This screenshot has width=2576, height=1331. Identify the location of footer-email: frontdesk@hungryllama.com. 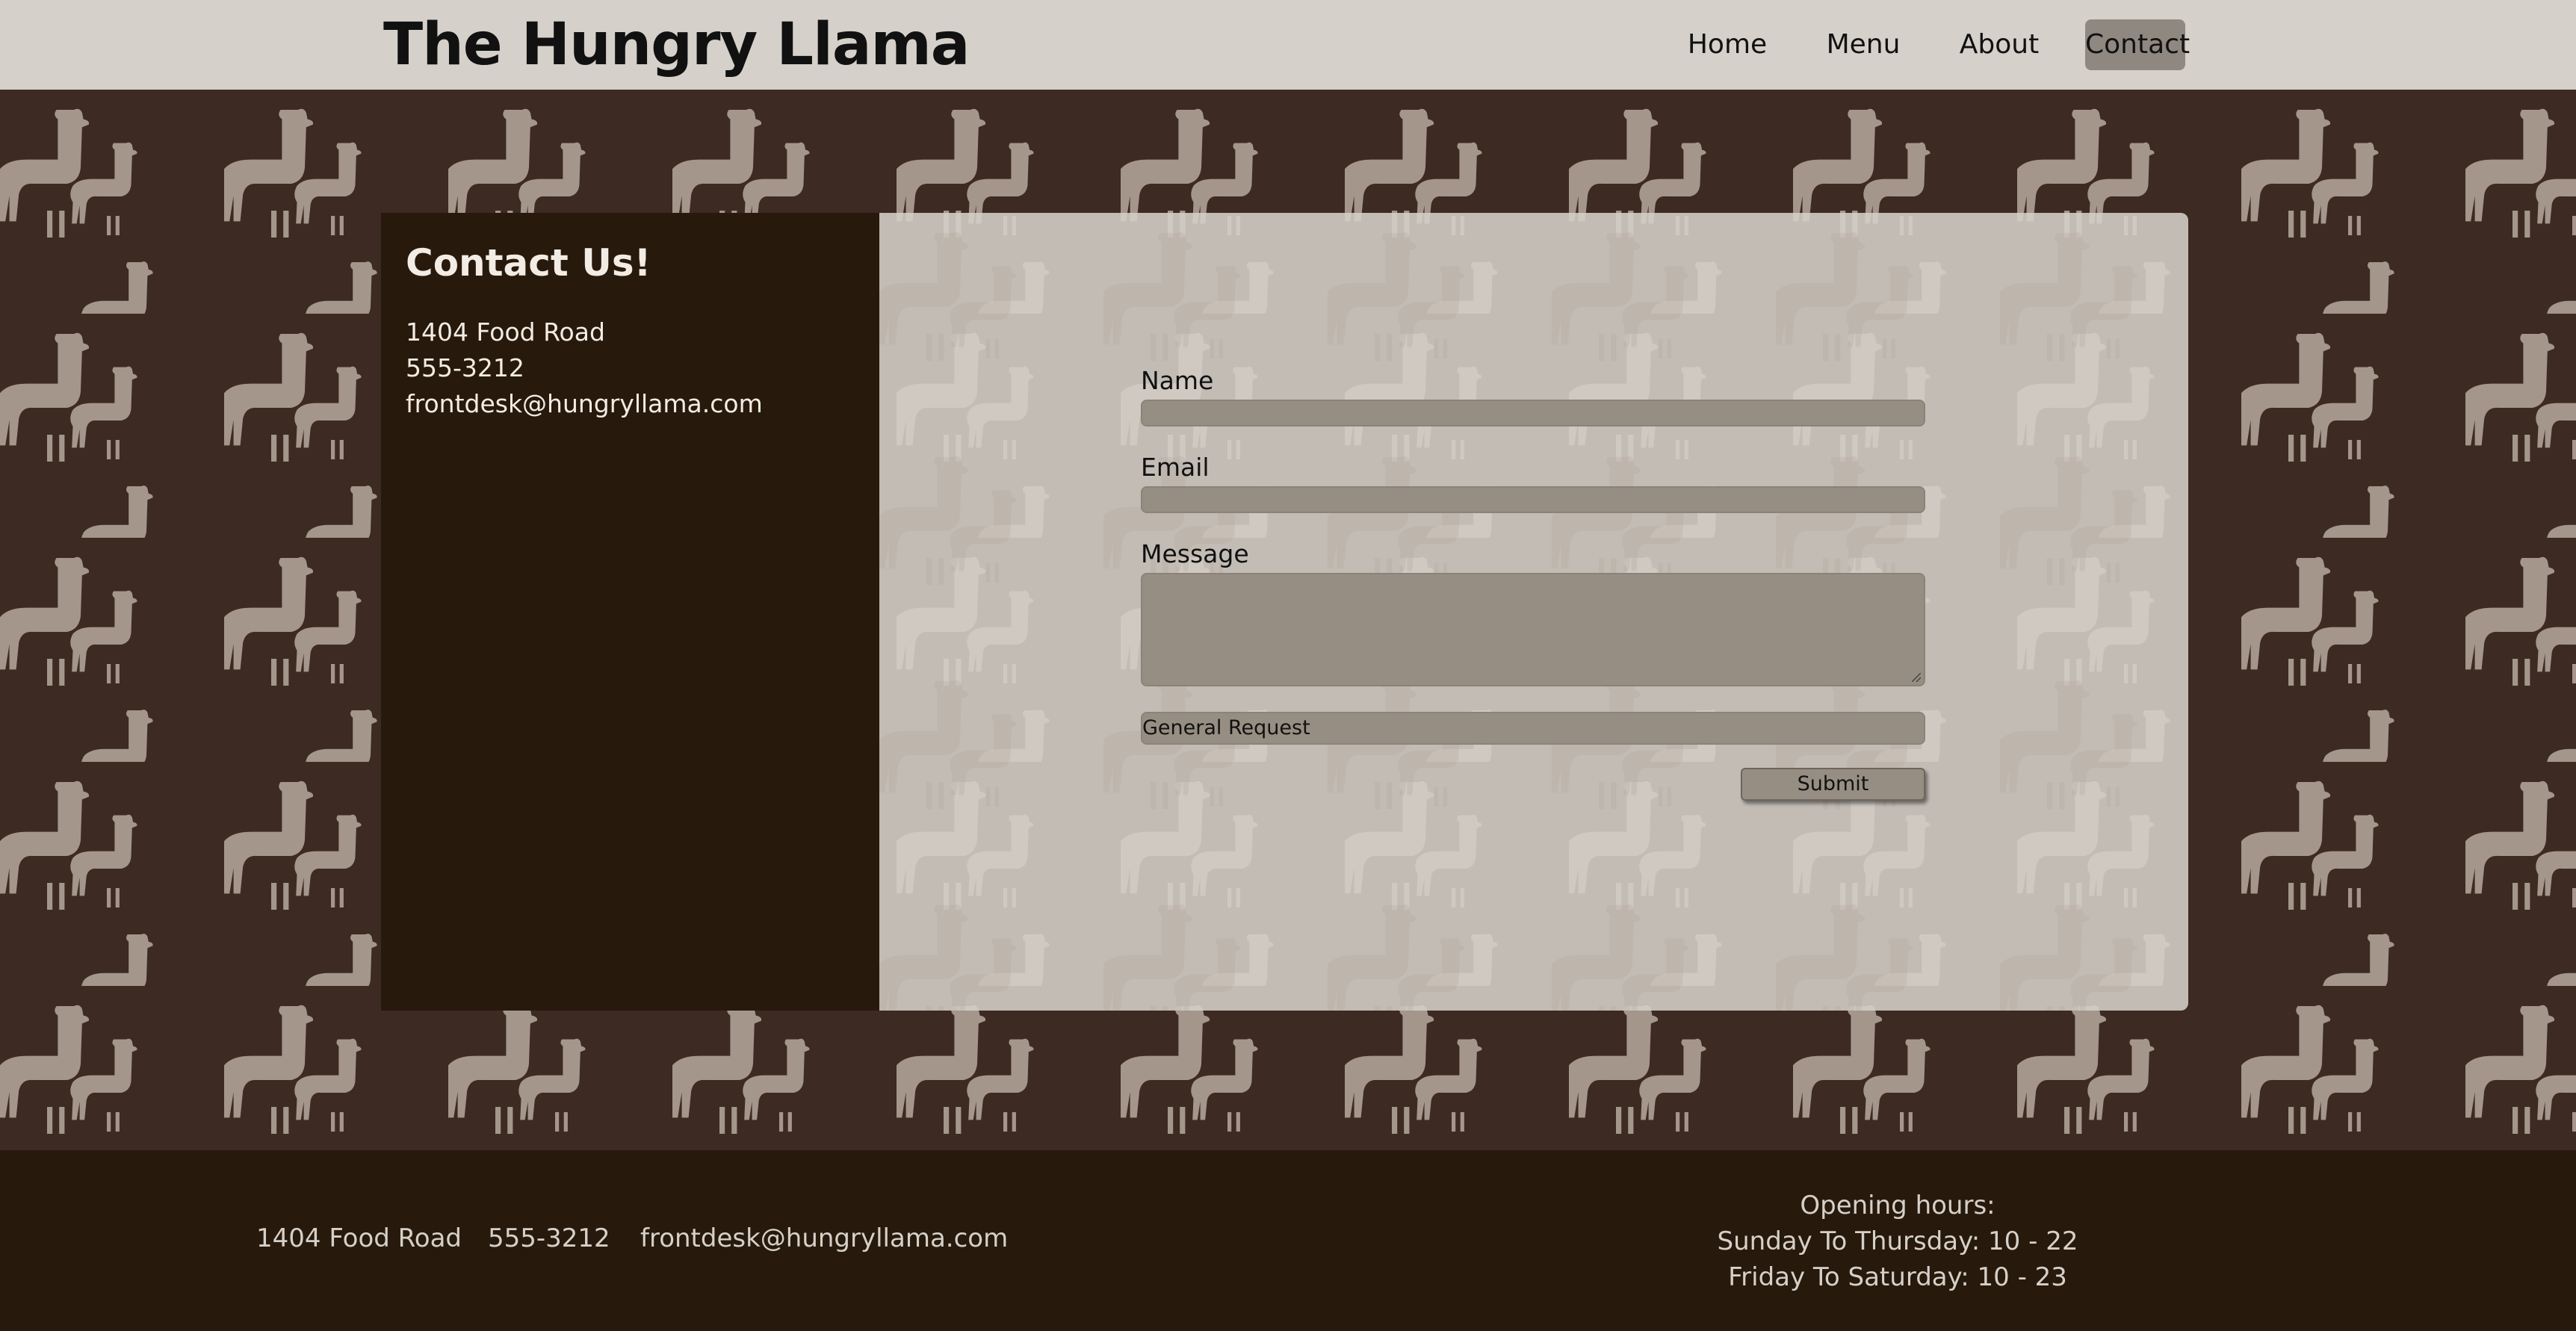
(824, 1238).